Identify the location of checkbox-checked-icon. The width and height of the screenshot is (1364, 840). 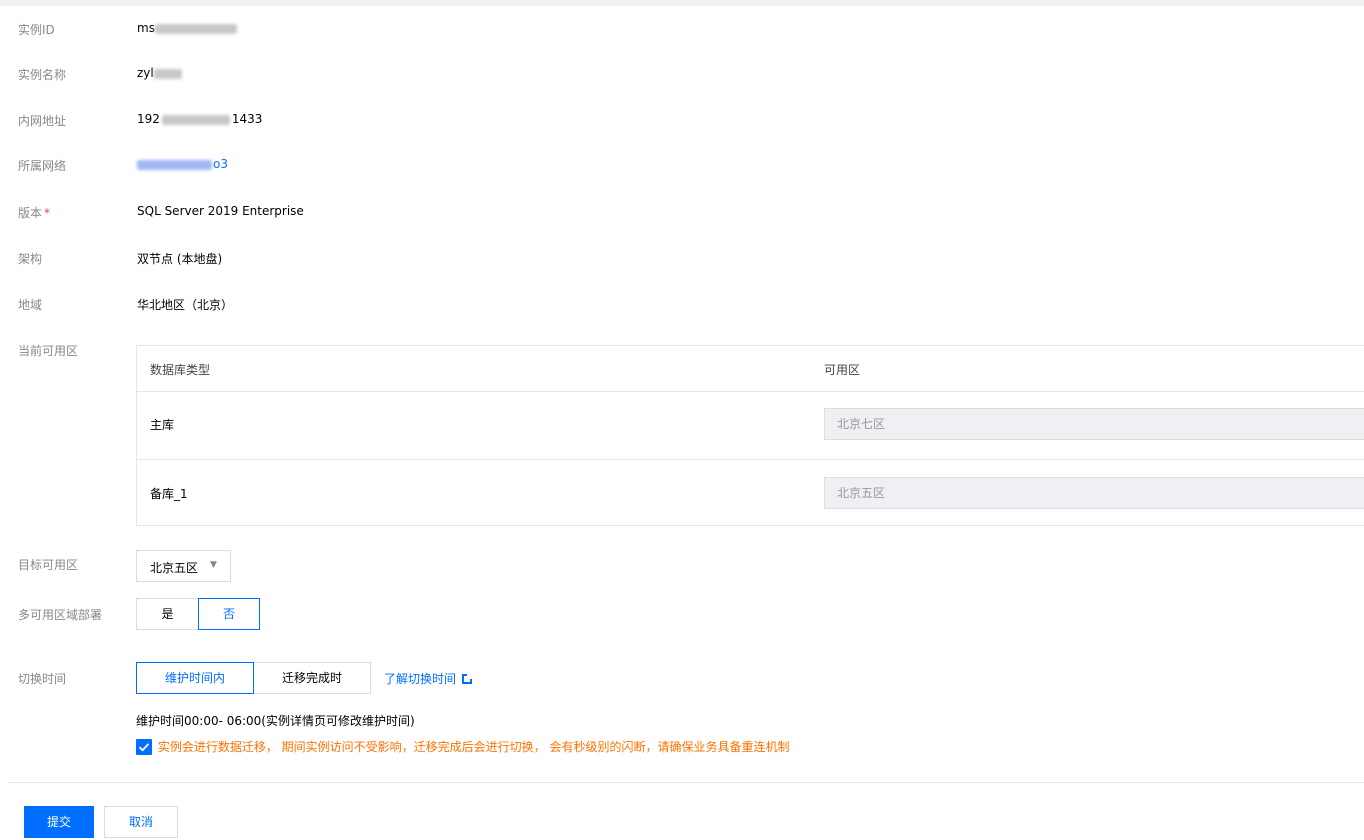
(144, 746).